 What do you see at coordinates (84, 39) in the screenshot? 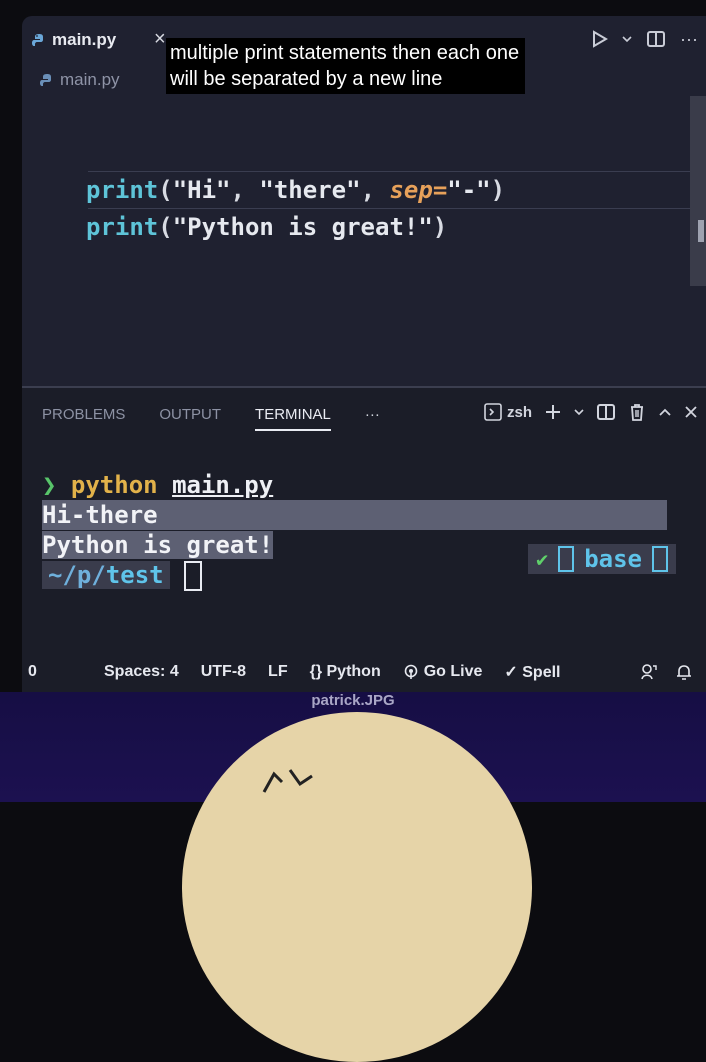
I see `tab-label: main.py` at bounding box center [84, 39].